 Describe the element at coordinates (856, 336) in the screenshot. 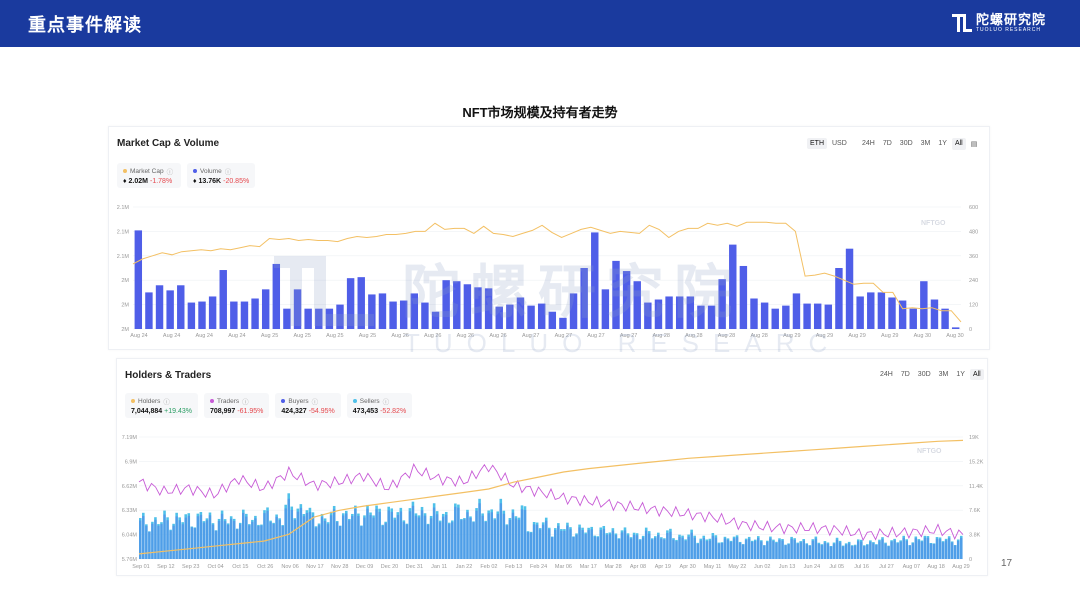

I see `x-tick-label: Aug 29` at that location.